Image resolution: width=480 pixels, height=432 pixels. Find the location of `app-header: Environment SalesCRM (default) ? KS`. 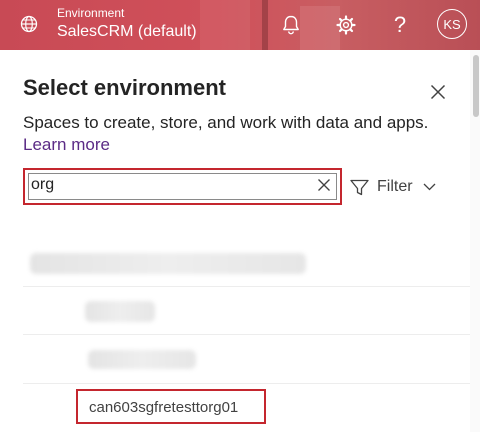

app-header: Environment SalesCRM (default) ? KS is located at coordinates (240, 25).